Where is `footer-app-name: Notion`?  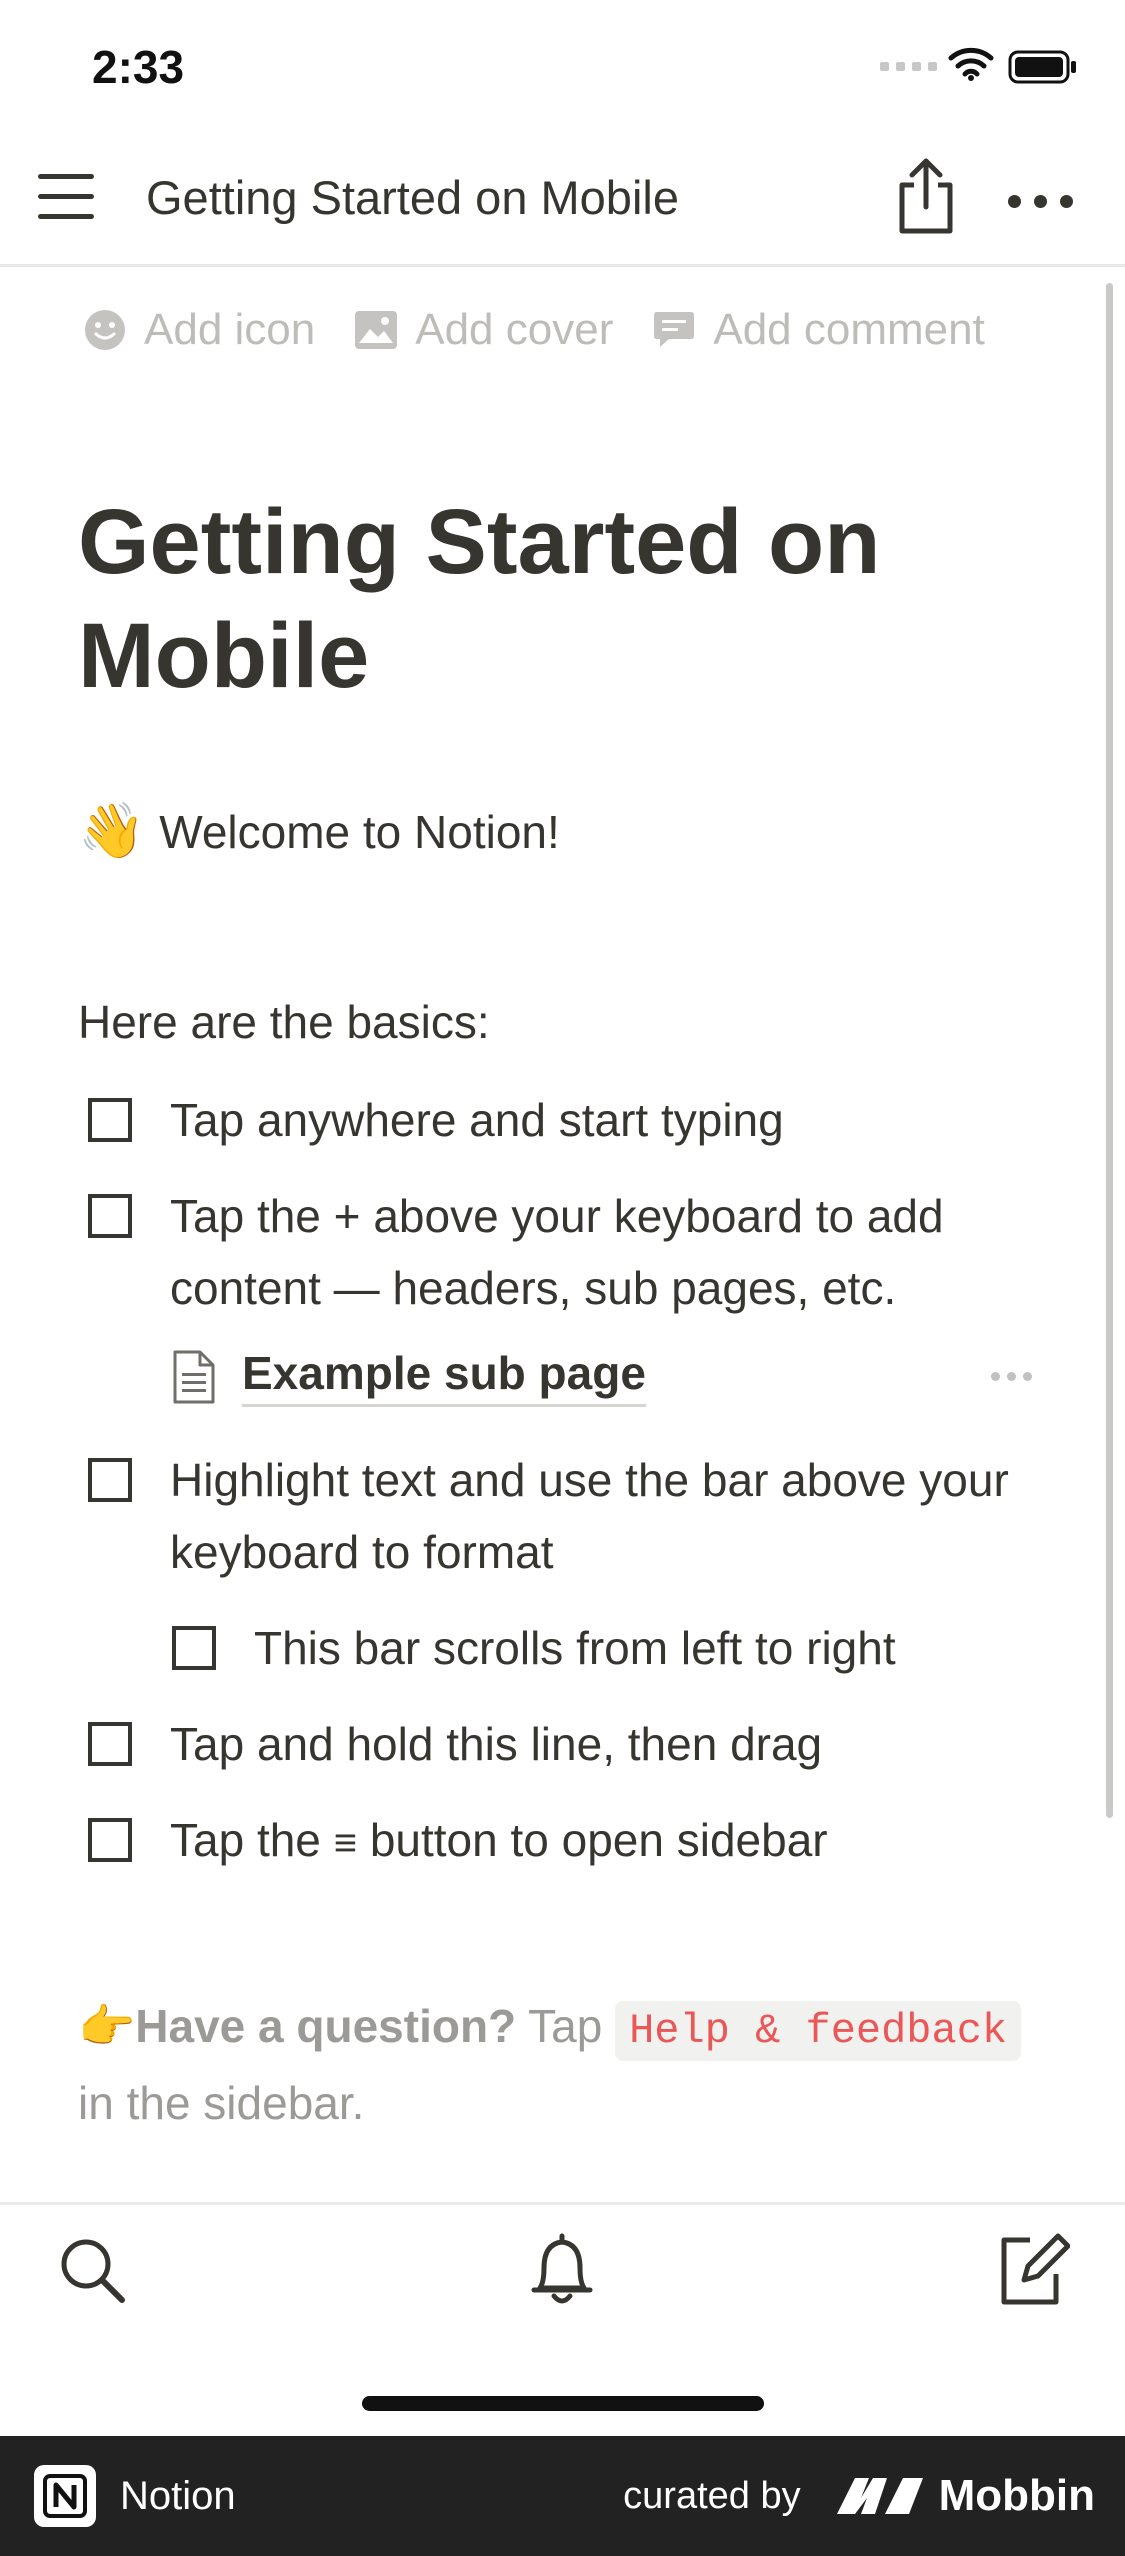 footer-app-name: Notion is located at coordinates (178, 2495).